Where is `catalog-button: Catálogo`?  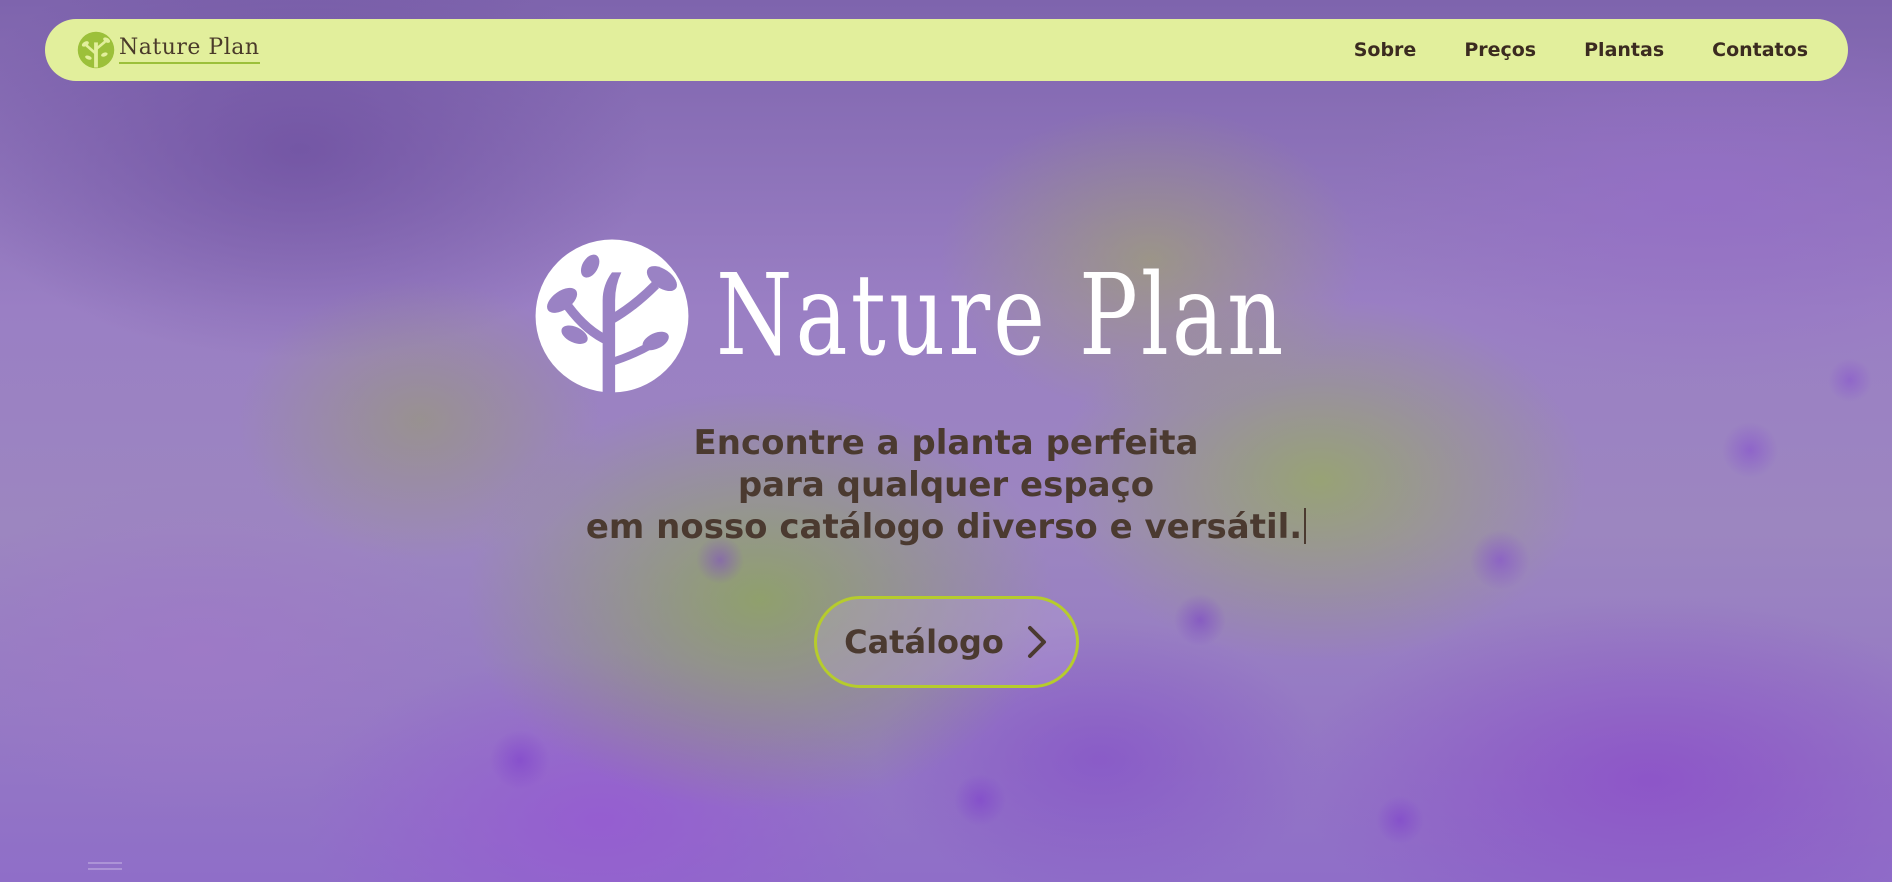 catalog-button: Catálogo is located at coordinates (946, 642).